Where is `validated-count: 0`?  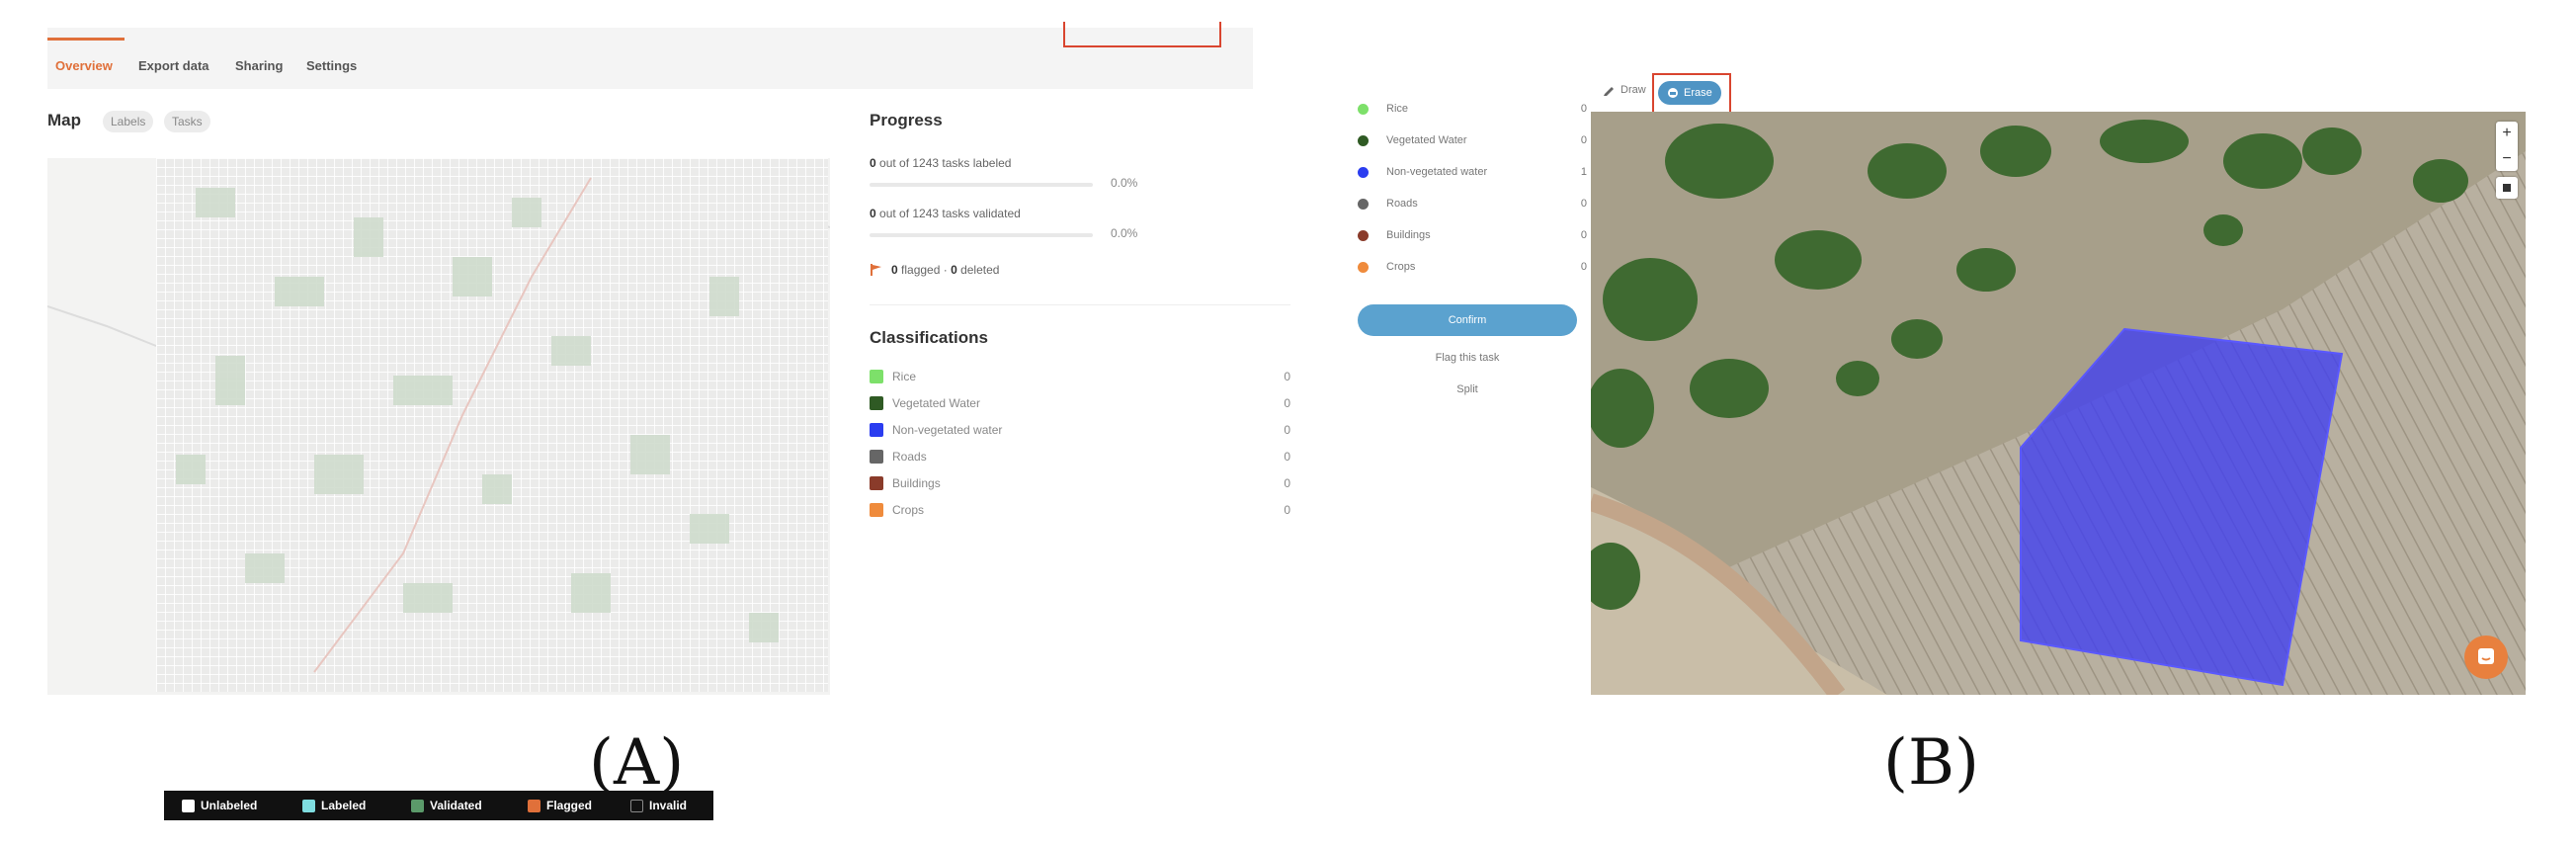 validated-count: 0 is located at coordinates (873, 213).